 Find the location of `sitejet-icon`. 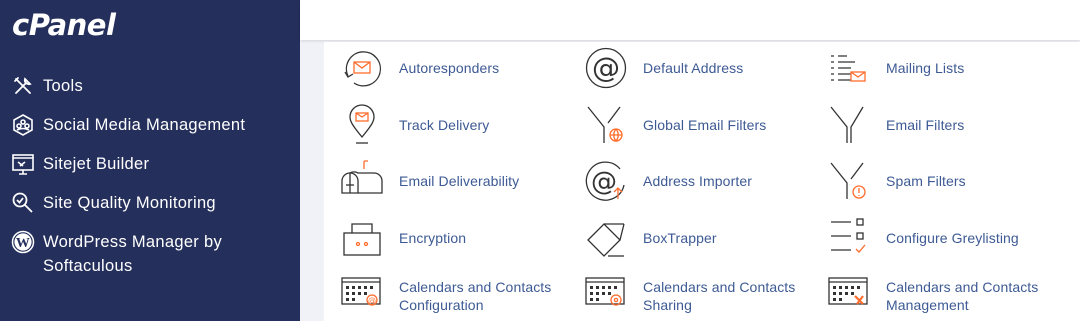

sitejet-icon is located at coordinates (23, 164).